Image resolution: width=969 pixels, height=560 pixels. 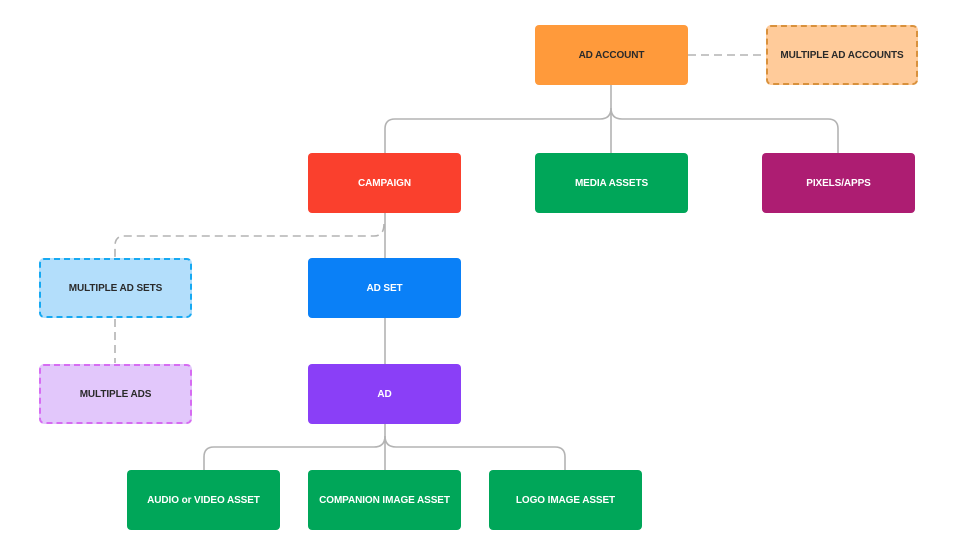 I want to click on edge-ad-to-audio-video-asset, so click(x=294, y=452).